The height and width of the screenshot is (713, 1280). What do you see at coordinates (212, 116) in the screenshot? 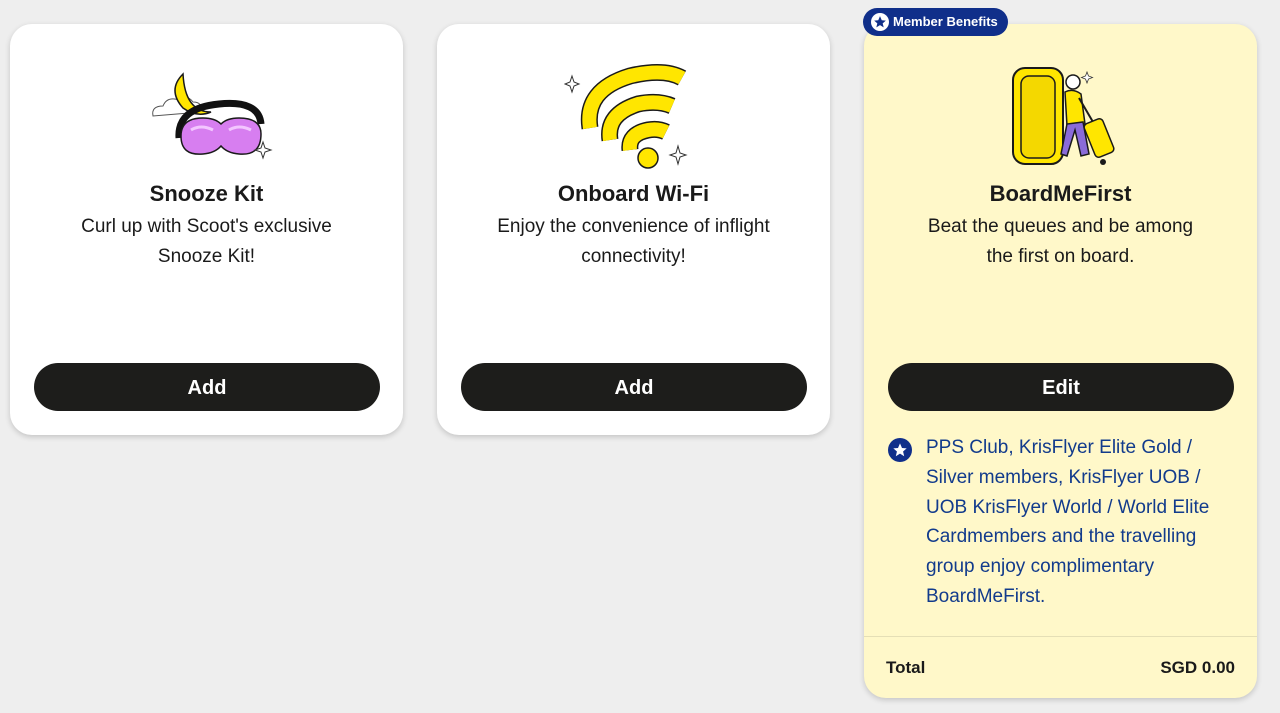
I see `sleep-mask-moon-illustration` at bounding box center [212, 116].